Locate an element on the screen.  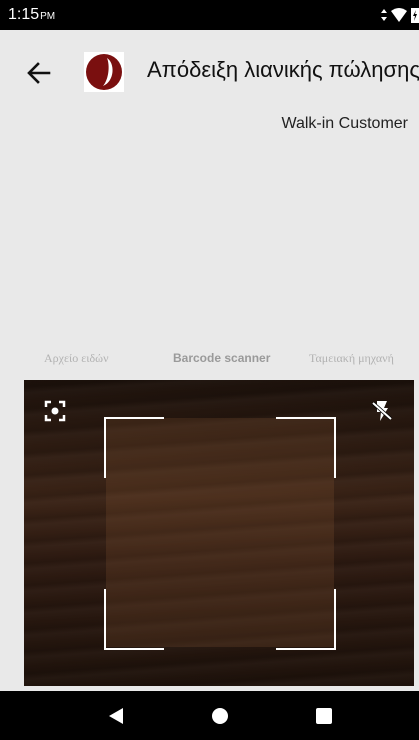
customer-name: Walk-in Customer is located at coordinates (344, 124).